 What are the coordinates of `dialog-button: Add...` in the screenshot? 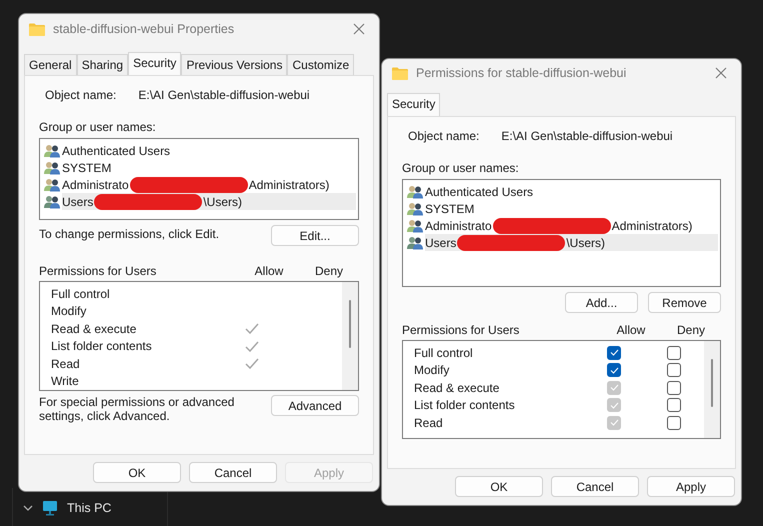 It's located at (601, 302).